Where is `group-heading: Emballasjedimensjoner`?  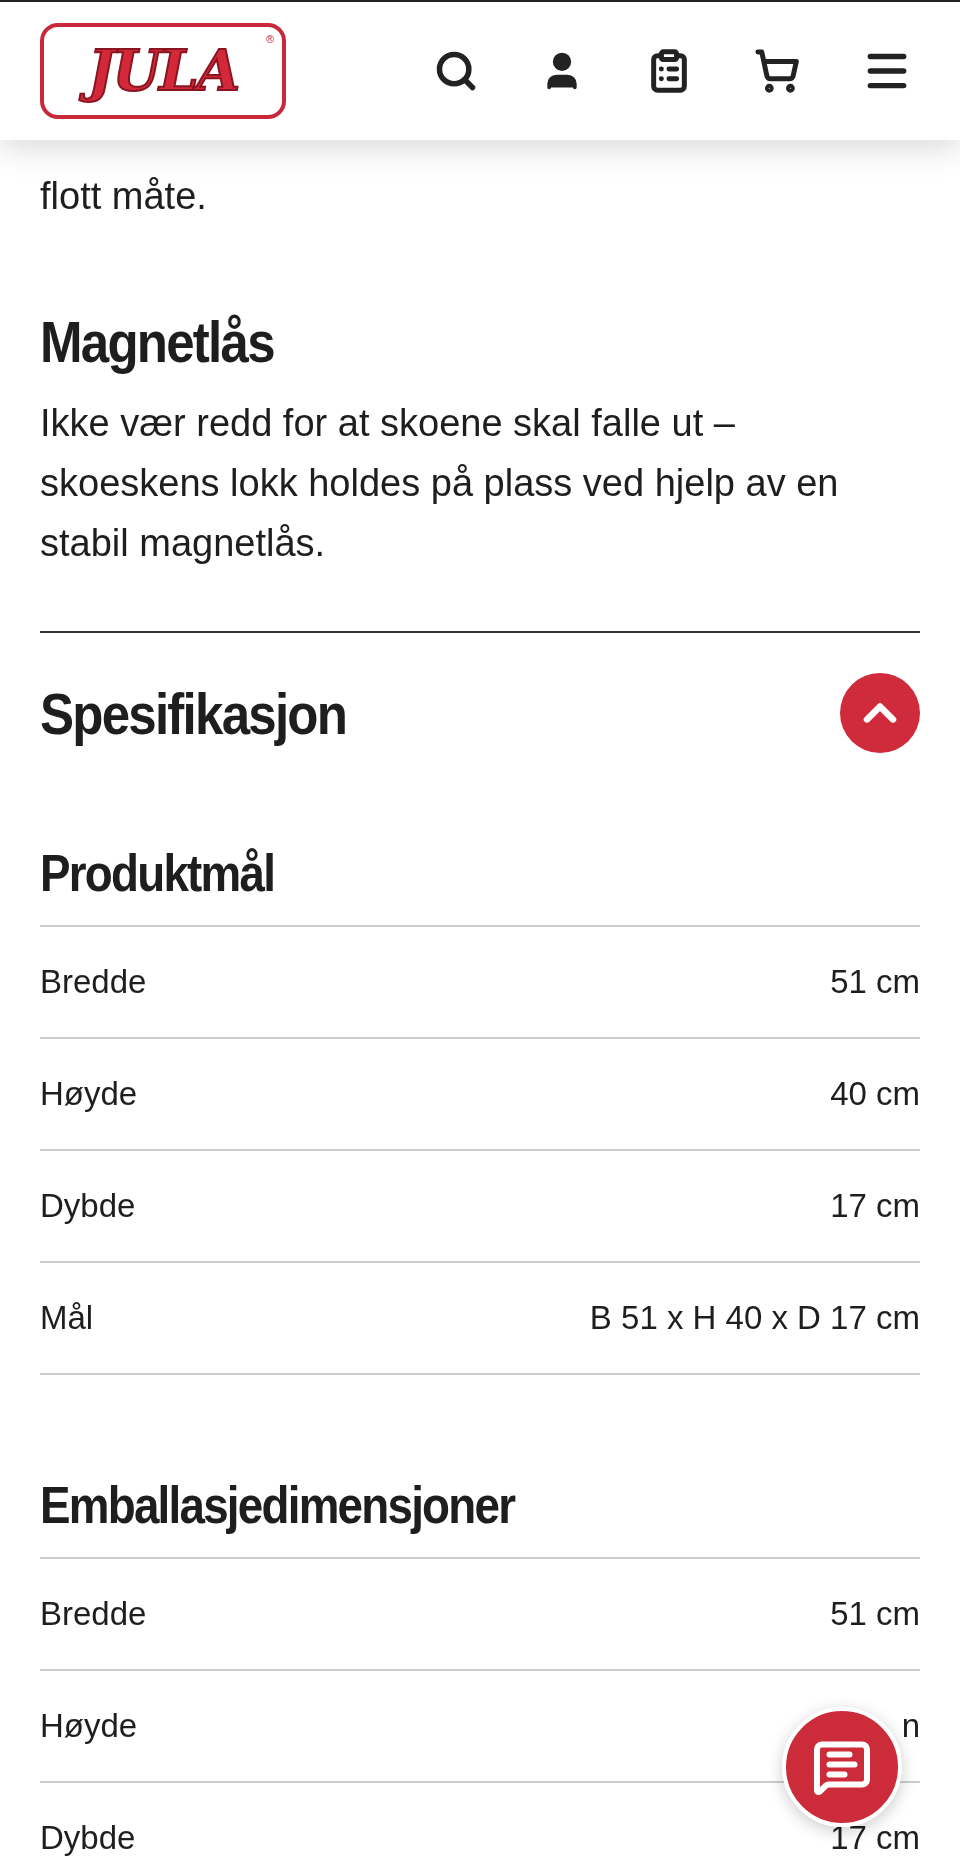
group-heading: Emballasjedimensjoner is located at coordinates (278, 1505).